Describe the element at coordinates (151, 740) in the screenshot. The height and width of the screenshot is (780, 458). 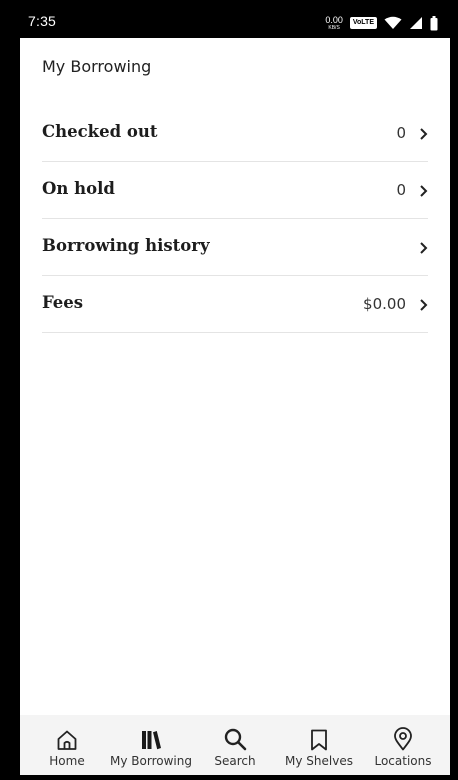
I see `books-icon` at that location.